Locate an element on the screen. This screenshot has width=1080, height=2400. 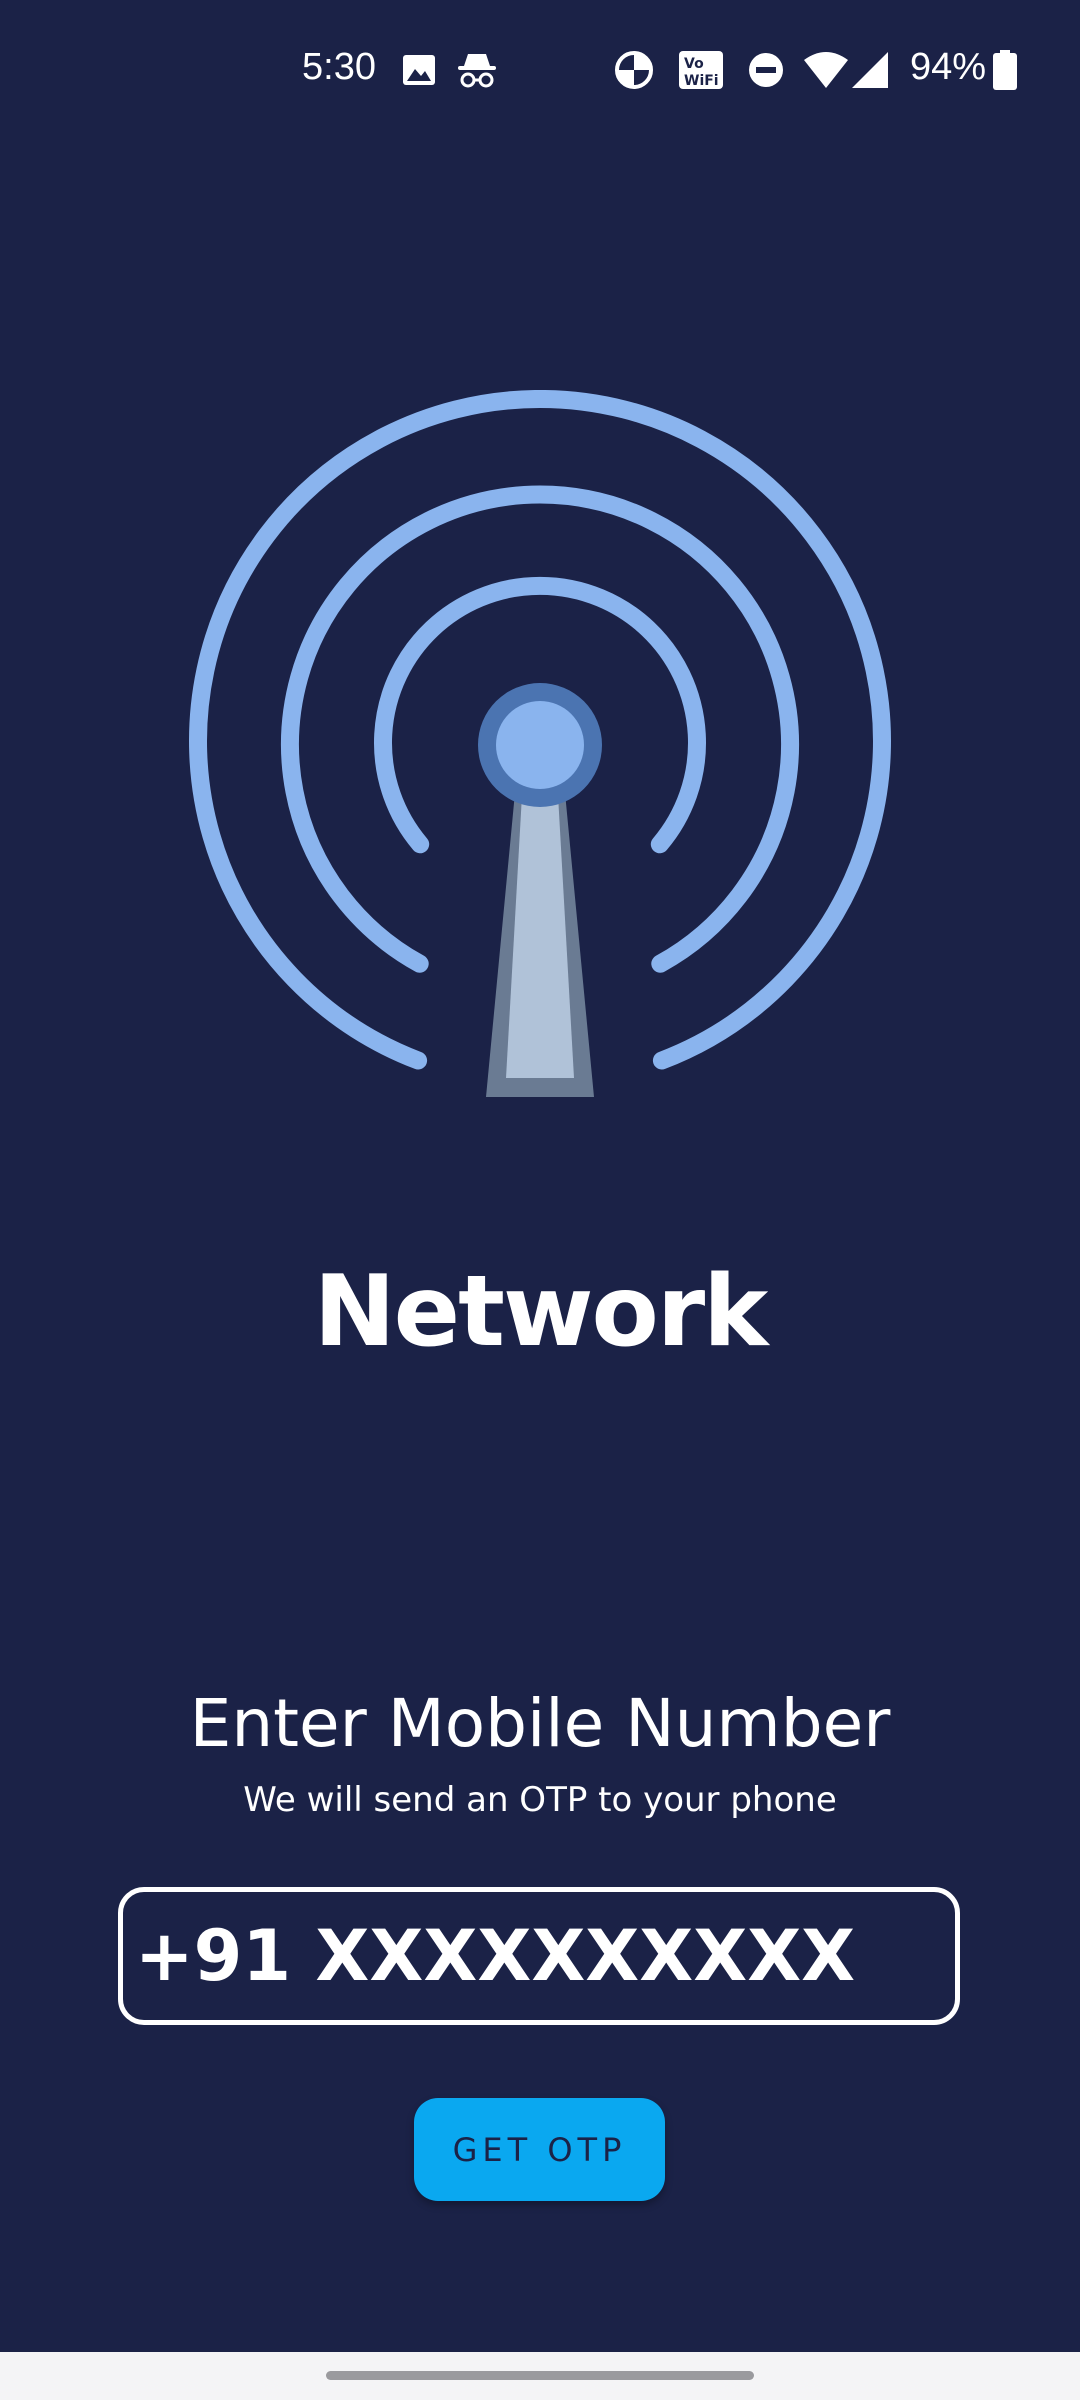
do-not-disturb-icon is located at coordinates (766, 70).